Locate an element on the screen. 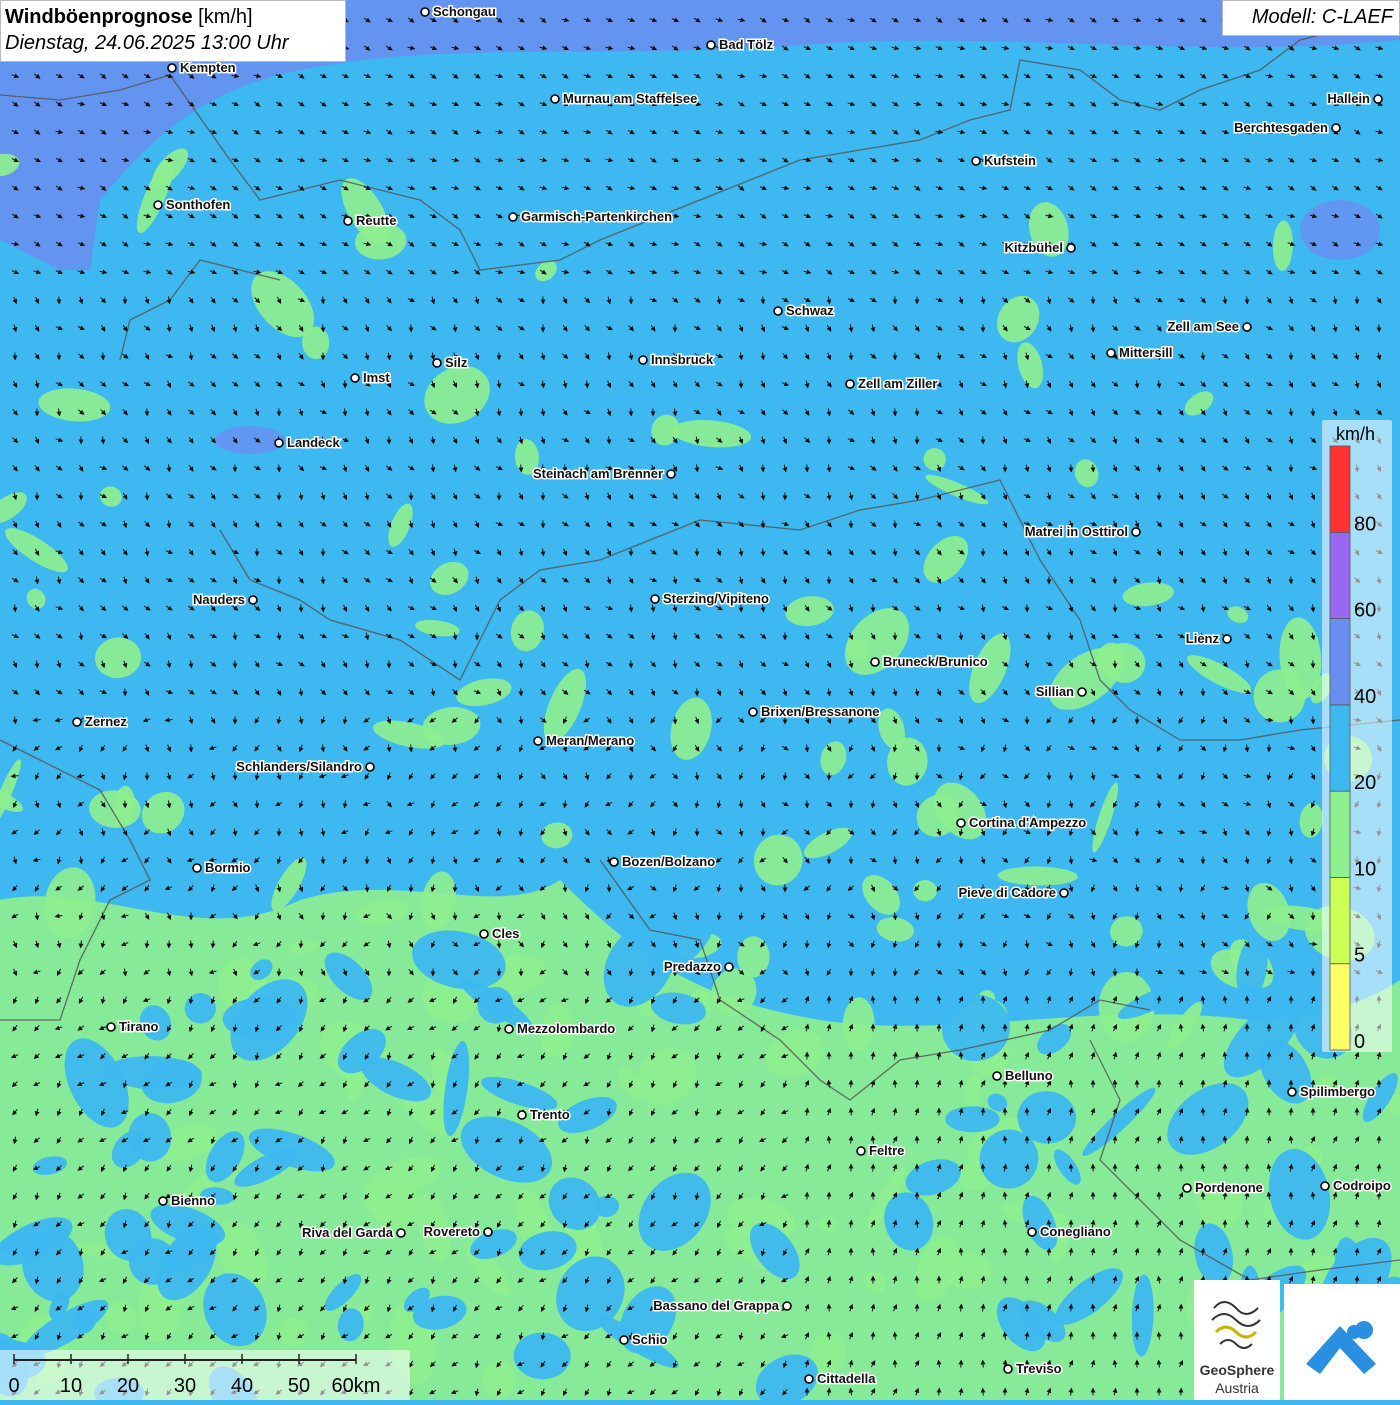 This screenshot has width=1400, height=1405. city-marker: Pieve di Cadore is located at coordinates (1013, 892).